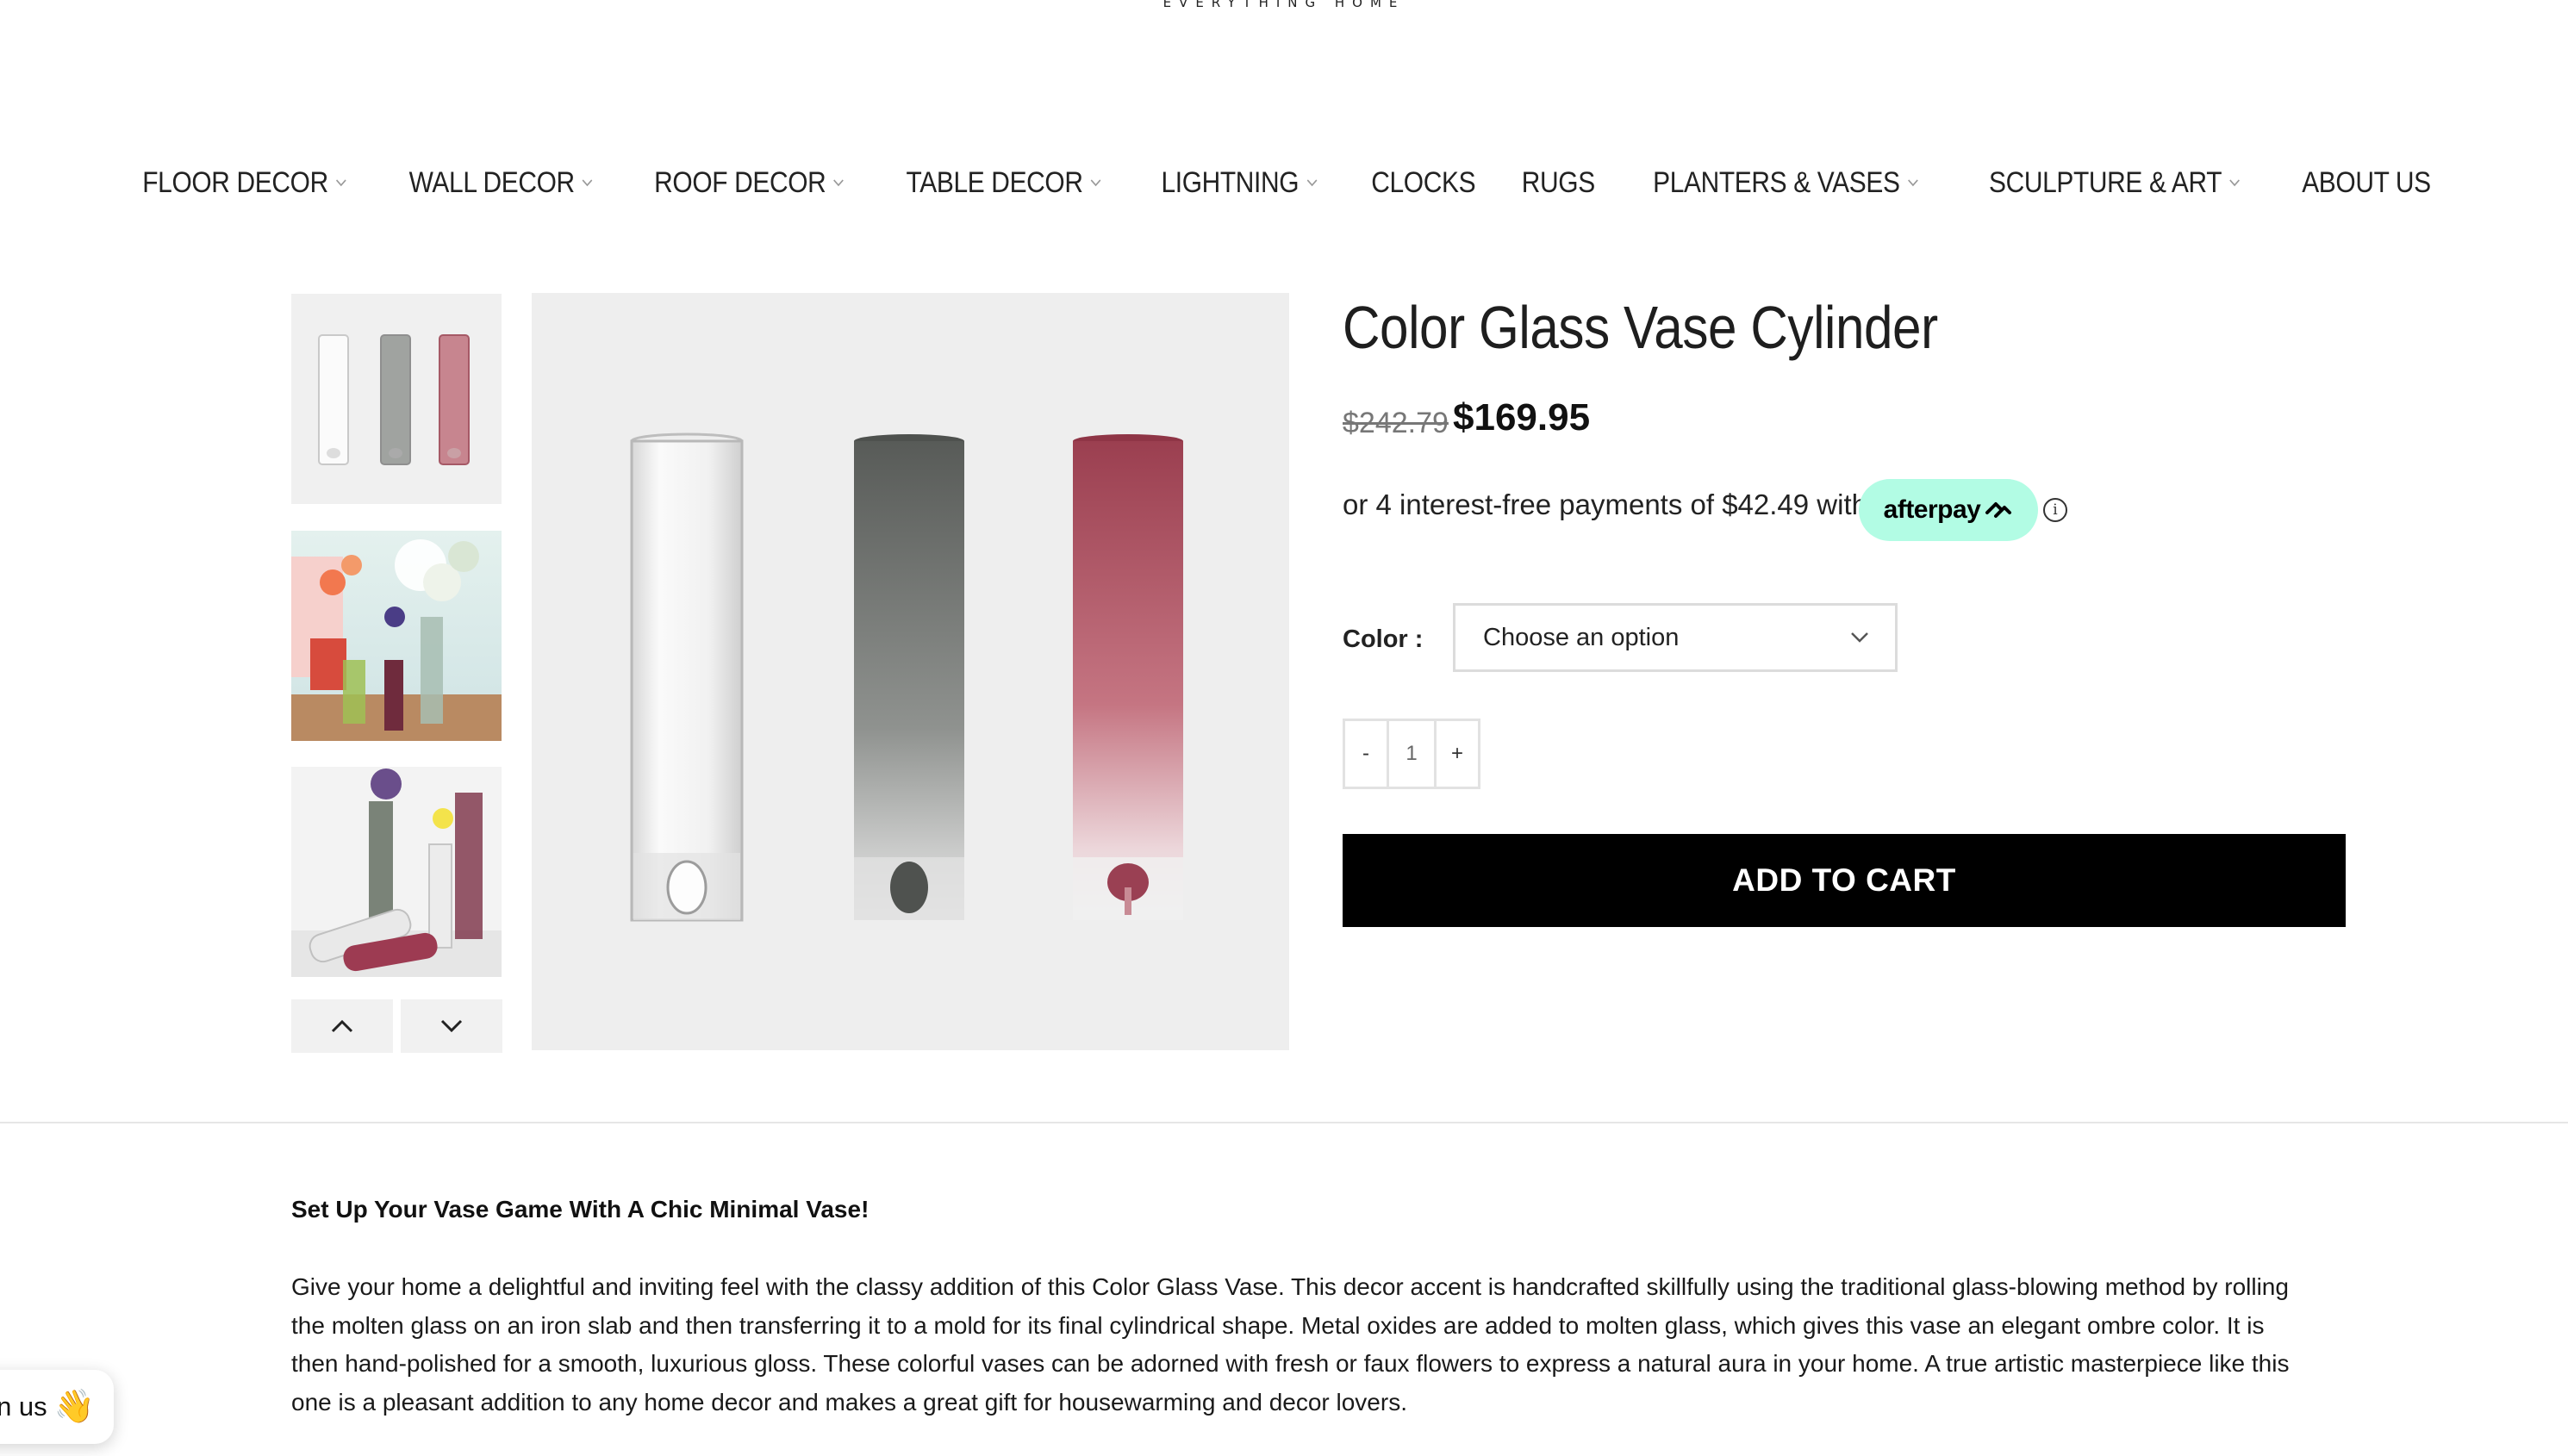 The width and height of the screenshot is (2568, 1456). What do you see at coordinates (1384, 639) in the screenshot?
I see `color-label: Color :` at bounding box center [1384, 639].